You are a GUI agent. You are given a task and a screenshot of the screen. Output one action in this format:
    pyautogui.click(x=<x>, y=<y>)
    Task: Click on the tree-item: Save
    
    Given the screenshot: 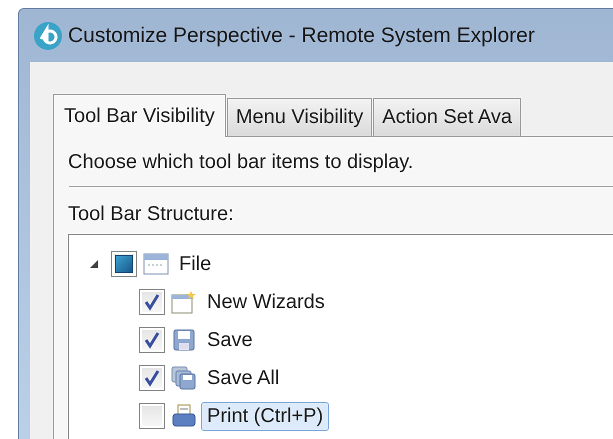 What is the action you would take?
    pyautogui.click(x=230, y=340)
    